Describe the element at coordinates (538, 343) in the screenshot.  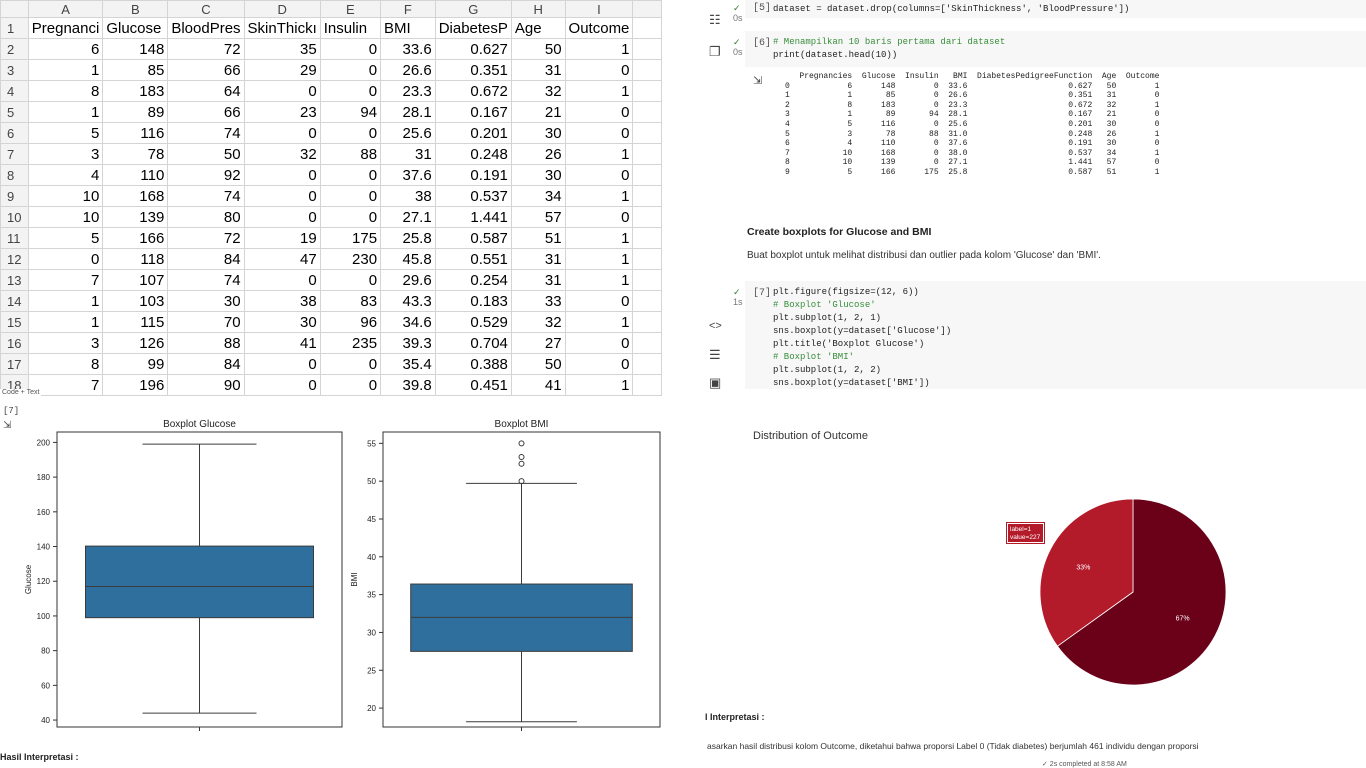
I see `data-cell: 27` at that location.